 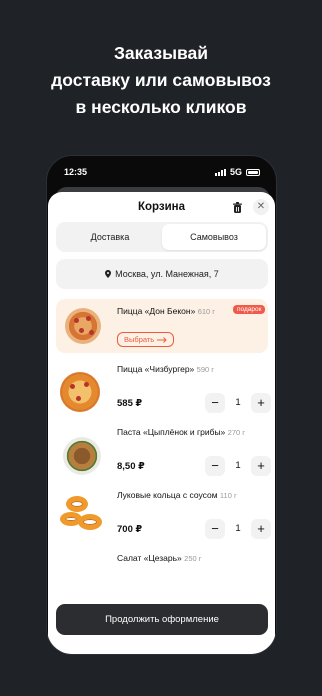 I want to click on choose-label: Выбрать, so click(x=139, y=339).